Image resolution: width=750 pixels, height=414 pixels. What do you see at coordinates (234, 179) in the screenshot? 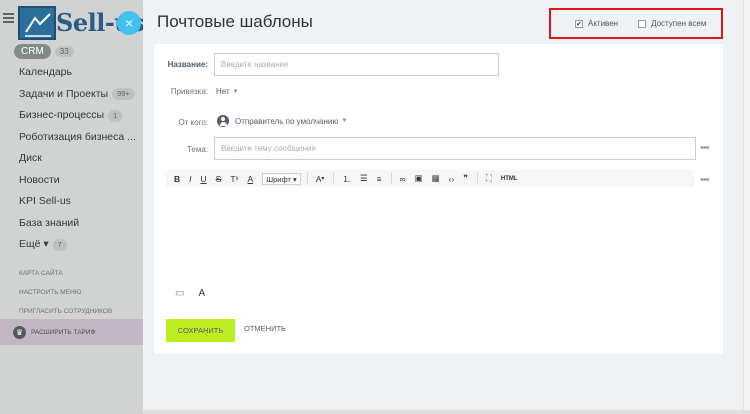
I see `clear-format-button: Tx` at bounding box center [234, 179].